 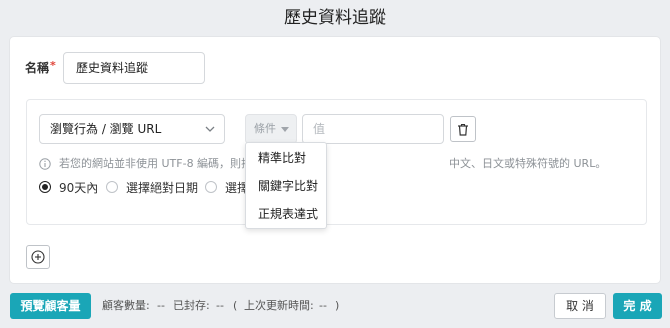 What do you see at coordinates (339, 187) in the screenshot?
I see `date-range-radios: 90天內 選擇絕對日期 選擇` at bounding box center [339, 187].